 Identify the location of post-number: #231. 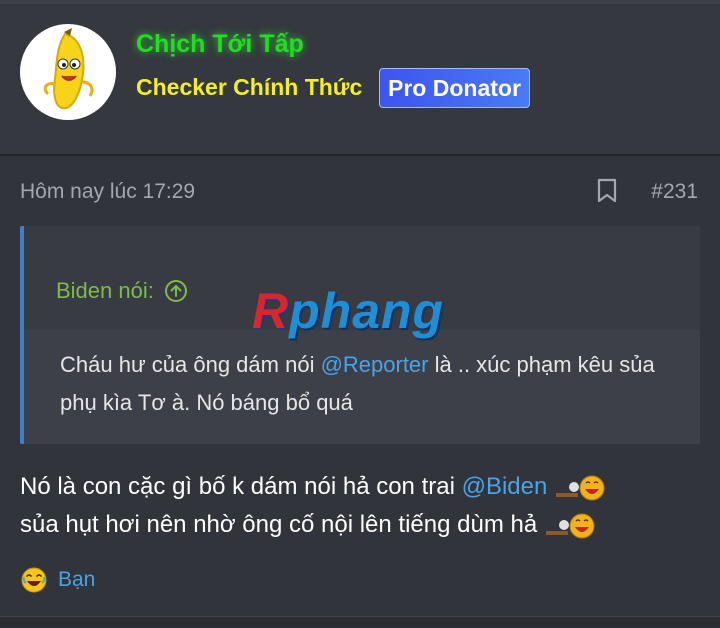
(674, 192).